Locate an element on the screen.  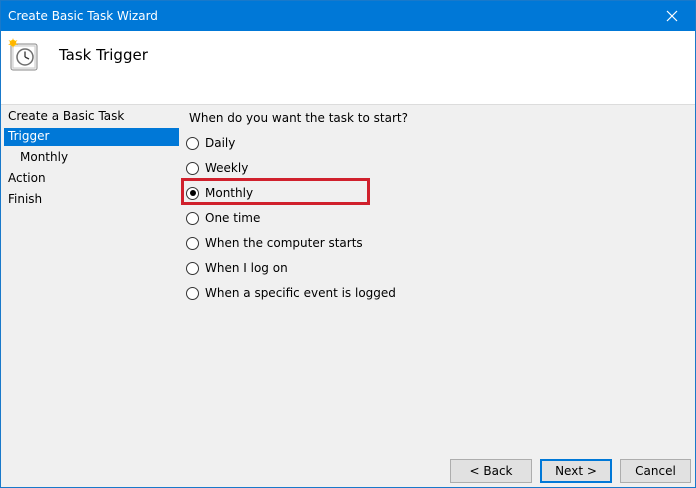
close-button is located at coordinates (672, 16).